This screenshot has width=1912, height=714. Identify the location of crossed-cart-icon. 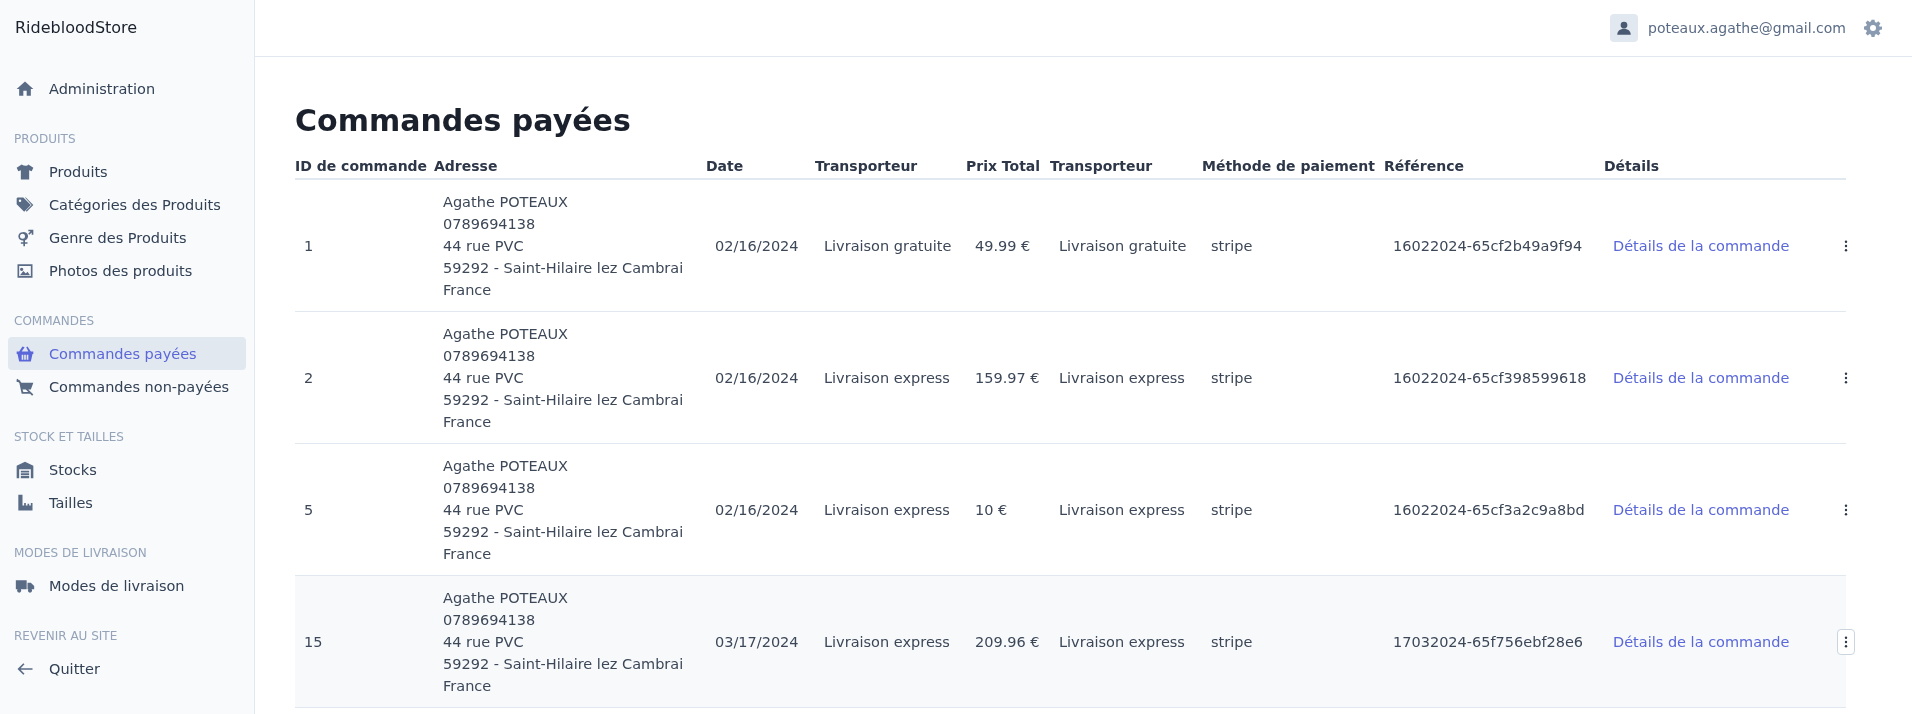
(25, 386).